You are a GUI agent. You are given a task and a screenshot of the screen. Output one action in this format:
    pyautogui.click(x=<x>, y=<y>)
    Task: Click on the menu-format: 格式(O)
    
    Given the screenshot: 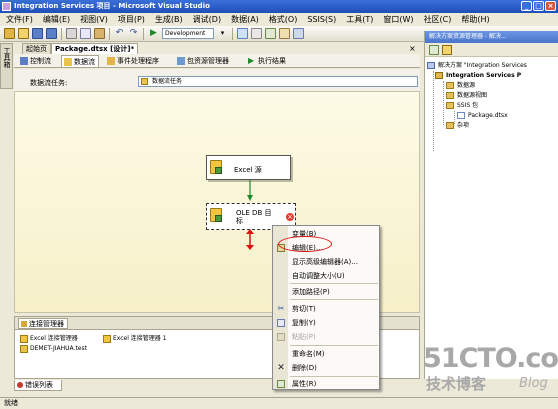 What is the action you would take?
    pyautogui.click(x=283, y=19)
    